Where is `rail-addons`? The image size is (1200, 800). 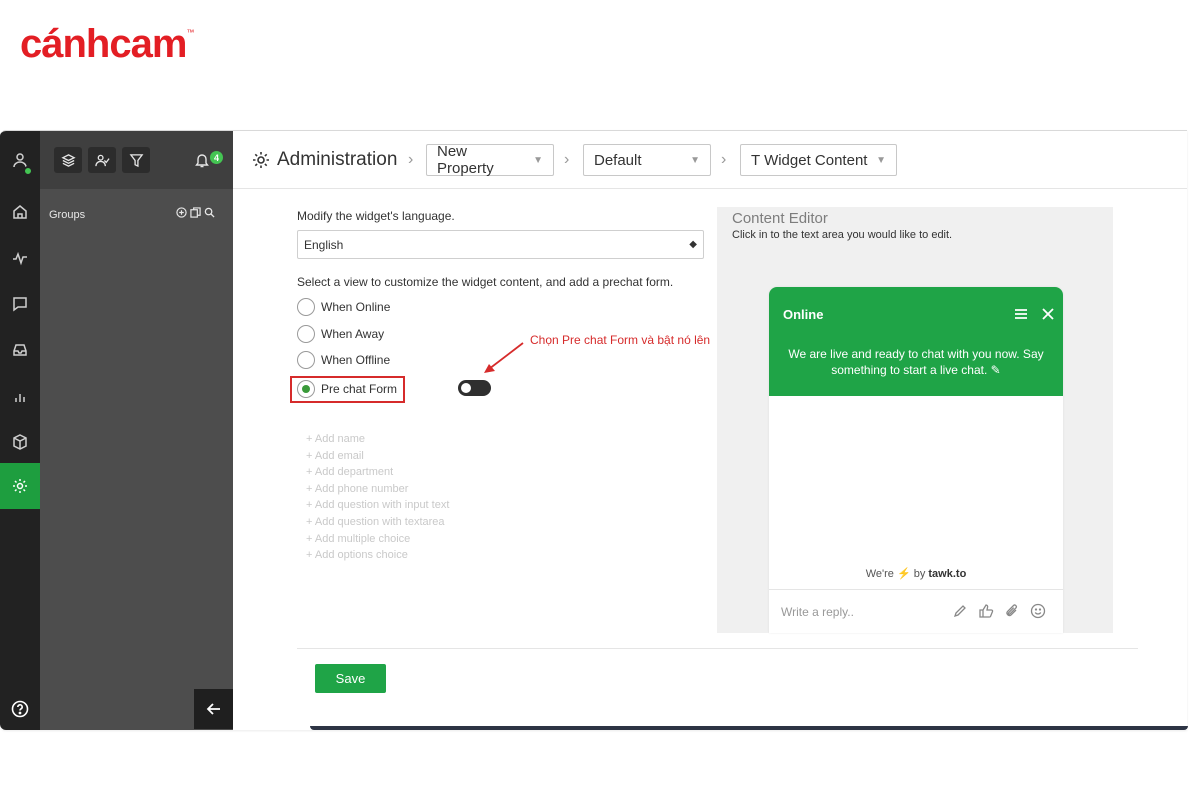 rail-addons is located at coordinates (20, 442).